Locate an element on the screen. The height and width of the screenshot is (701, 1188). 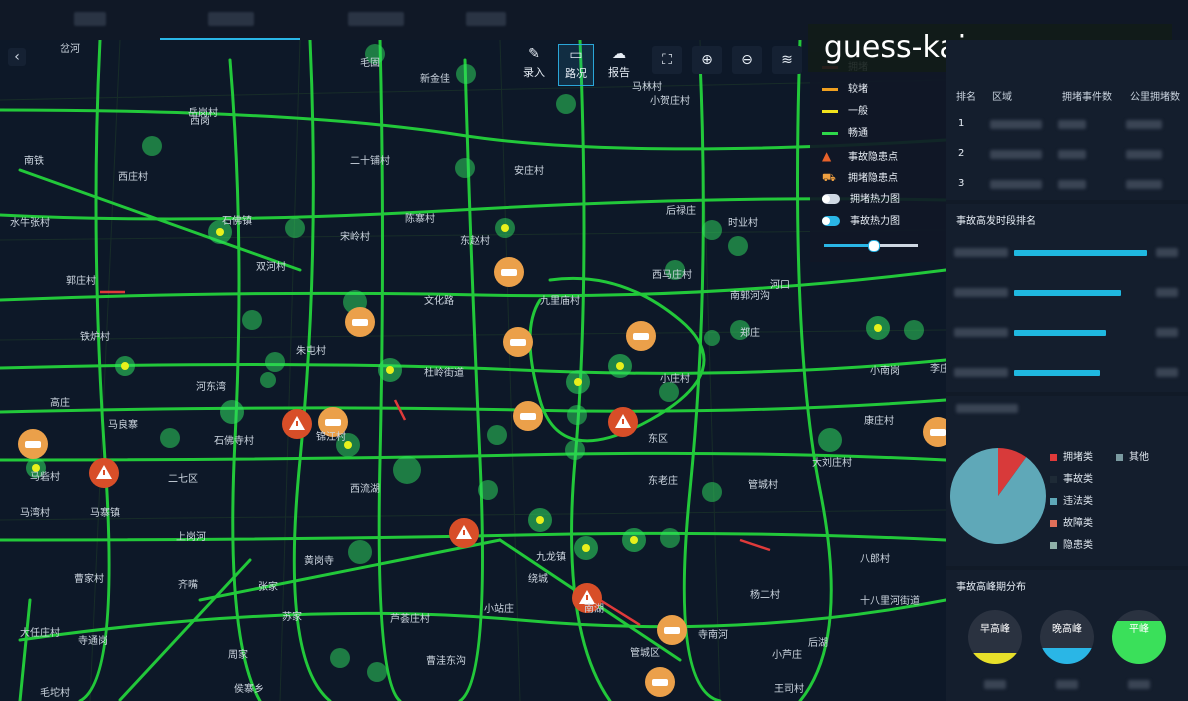
accident-heatmap-toggle: 事故热力图 is located at coordinates (861, 222).